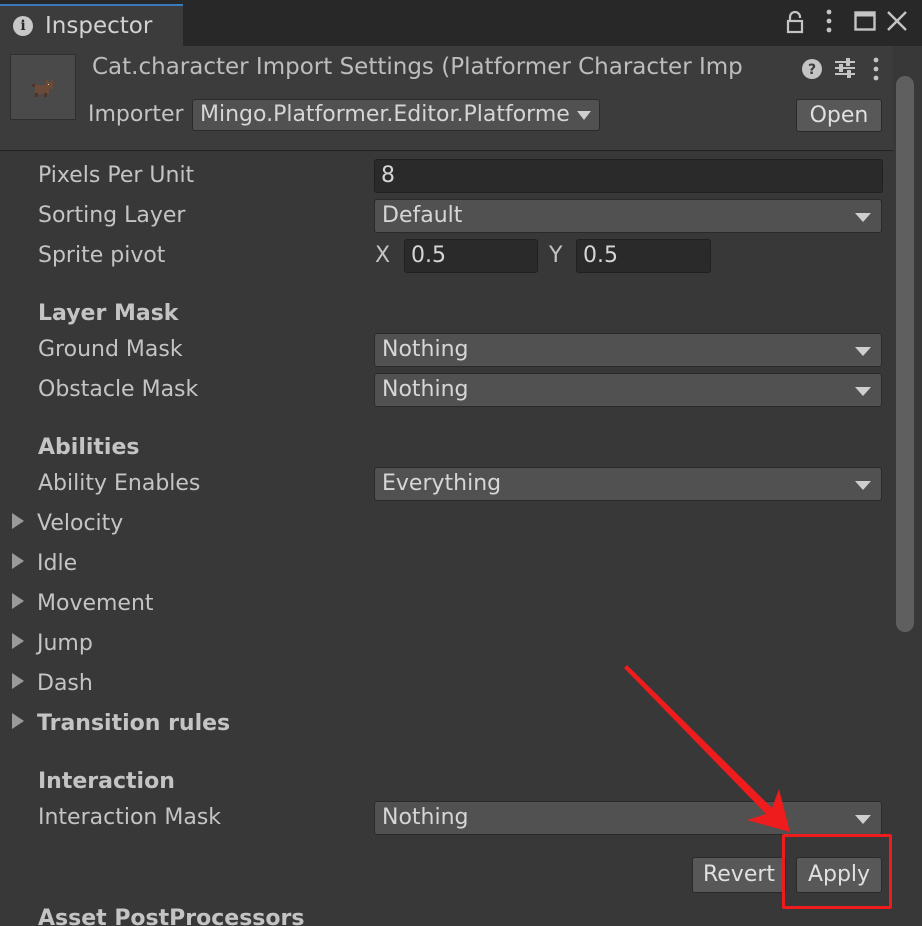 This screenshot has width=922, height=926. I want to click on foldout-label: Idle, so click(57, 563).